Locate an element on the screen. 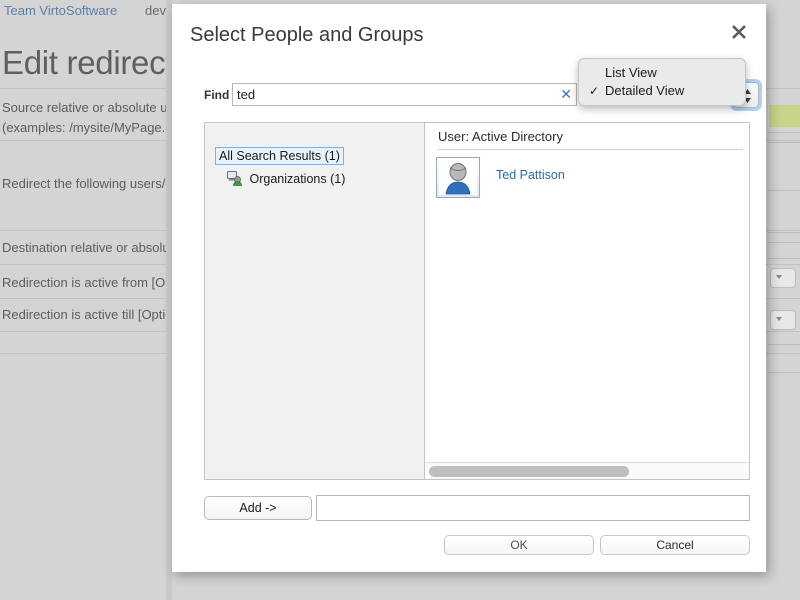 This screenshot has width=800, height=600. results-horizontal-scrollbar is located at coordinates (587, 470).